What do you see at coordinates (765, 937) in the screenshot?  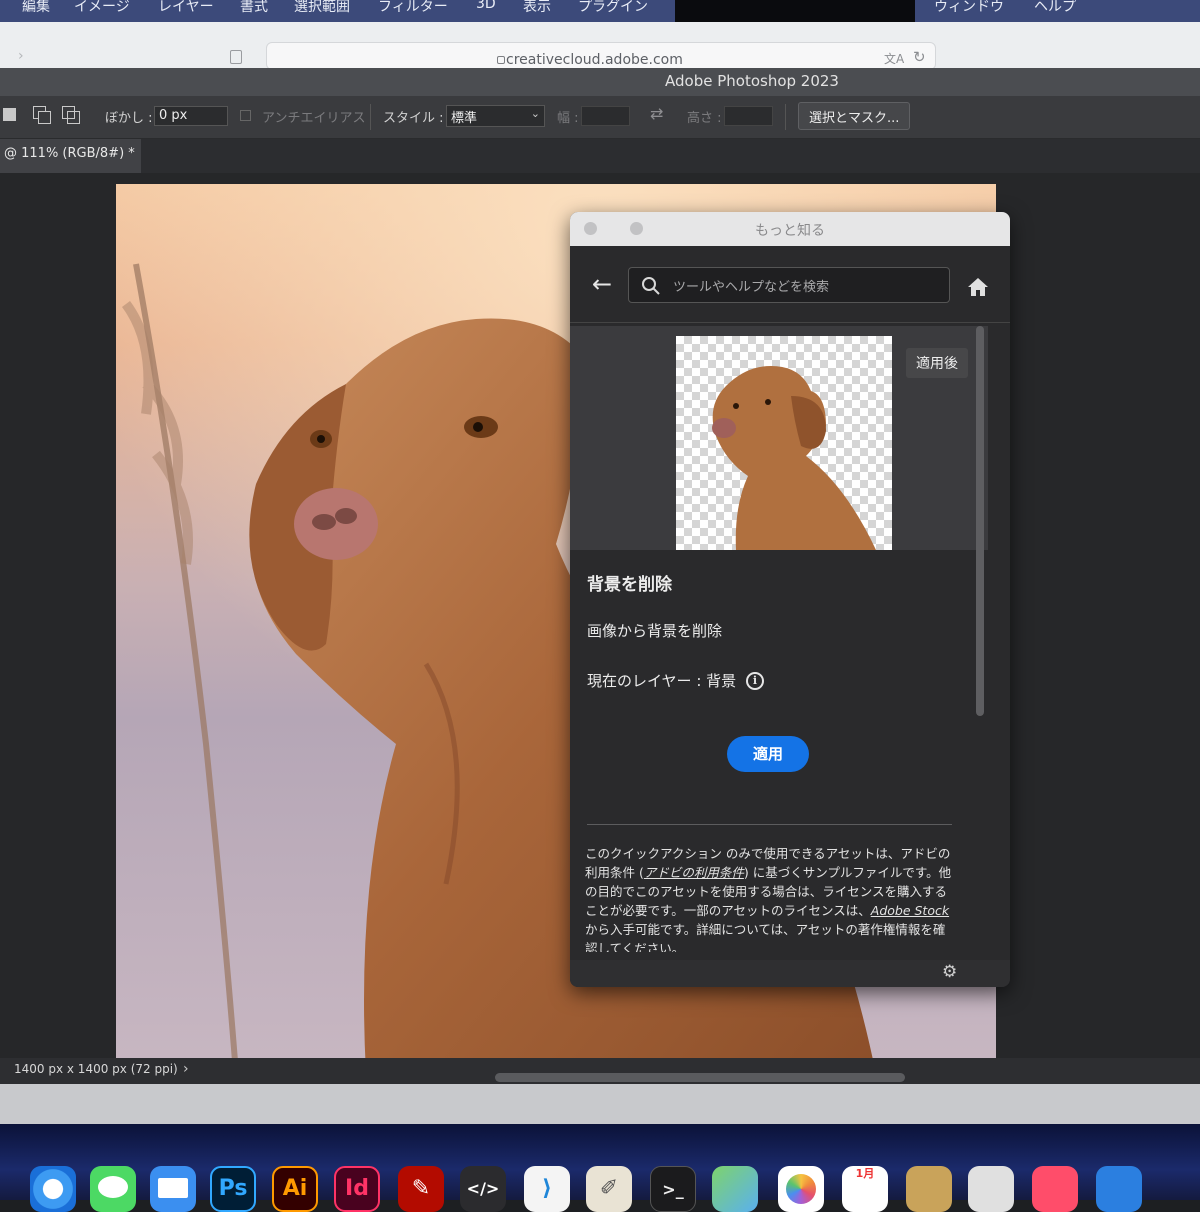 I see `legal-text-part3: から入手可能です。詳細については、アセットの著作権情報を確認してください。` at bounding box center [765, 937].